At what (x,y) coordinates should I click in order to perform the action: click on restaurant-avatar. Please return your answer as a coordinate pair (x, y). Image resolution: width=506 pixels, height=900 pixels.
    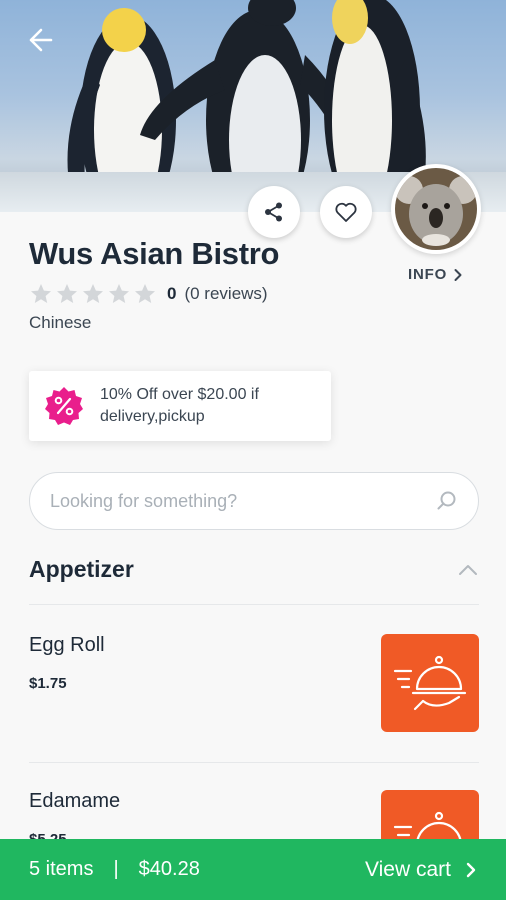
    Looking at the image, I should click on (436, 209).